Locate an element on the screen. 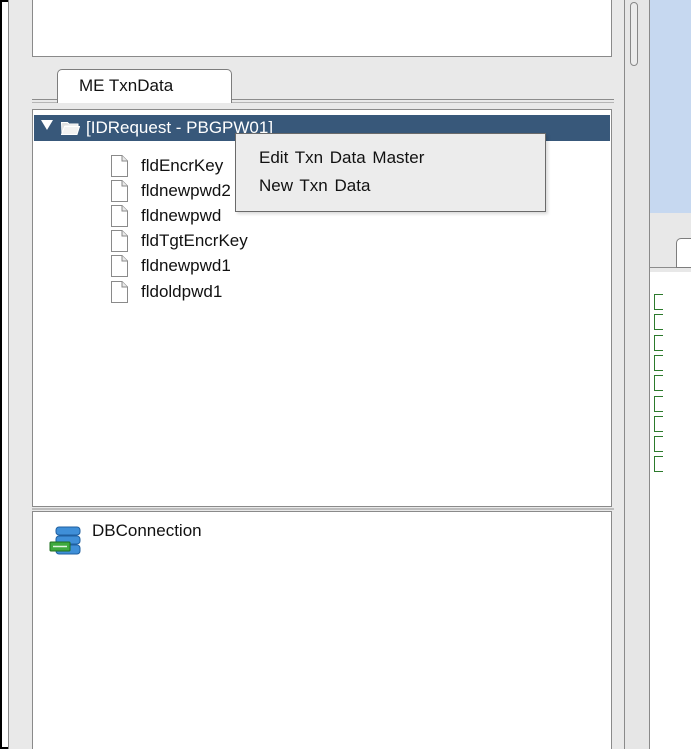 Image resolution: width=691 pixels, height=749 pixels. db-connection-label: DBConnection is located at coordinates (147, 531).